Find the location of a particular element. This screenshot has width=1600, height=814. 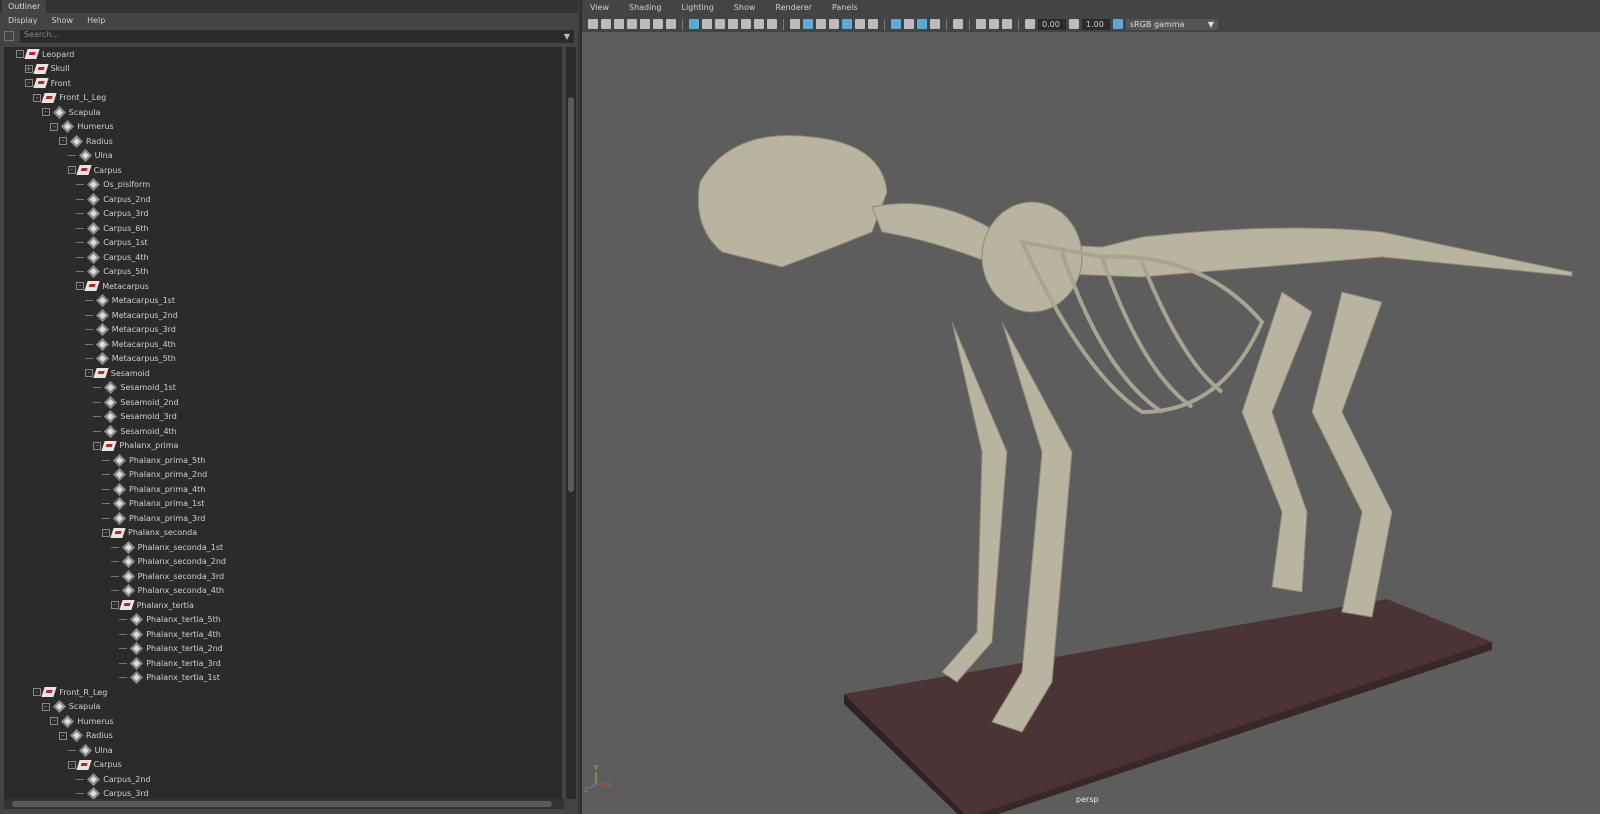

xray-icon is located at coordinates (847, 24).